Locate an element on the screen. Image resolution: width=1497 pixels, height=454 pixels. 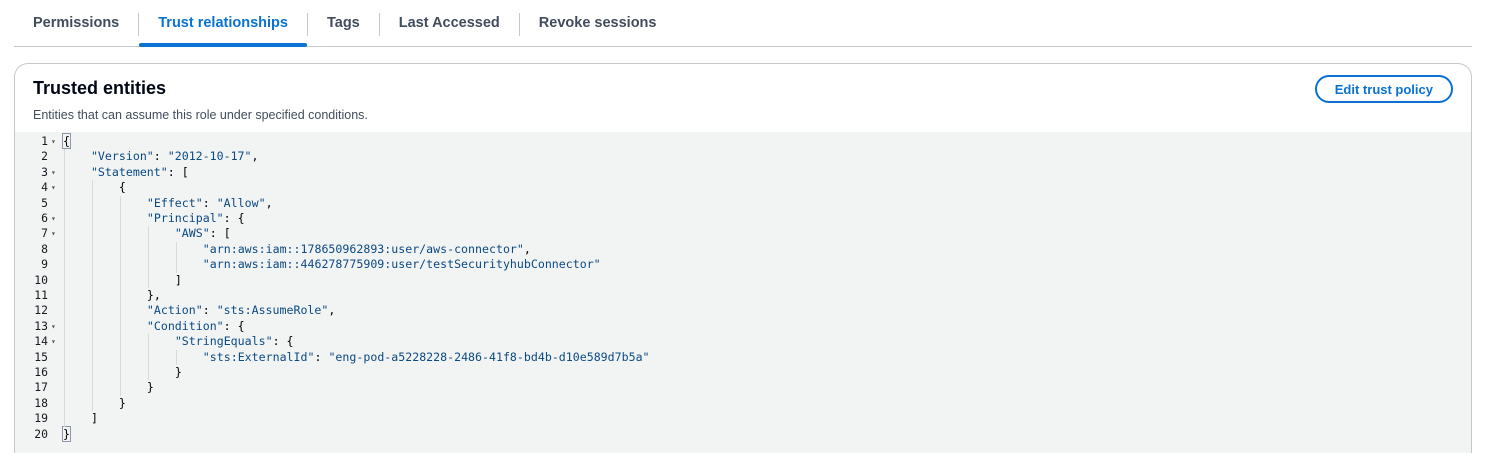
json-key: "AWS" is located at coordinates (192, 233).